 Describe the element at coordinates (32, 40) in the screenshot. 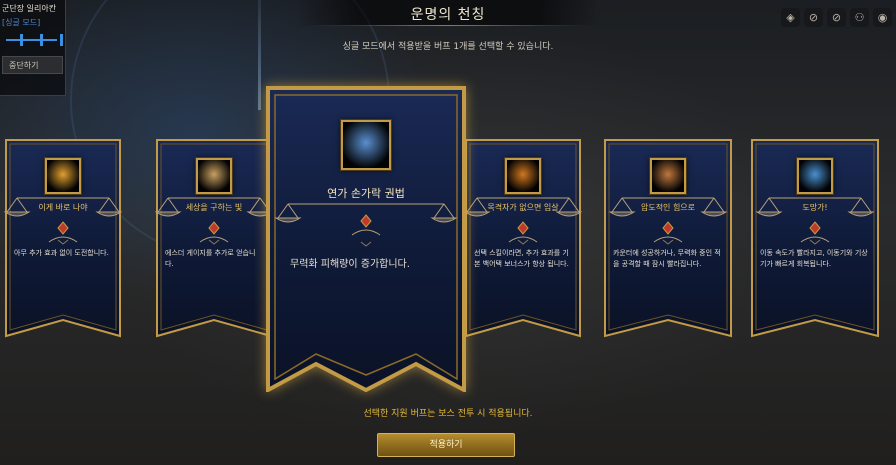

I see `quest-progress` at that location.